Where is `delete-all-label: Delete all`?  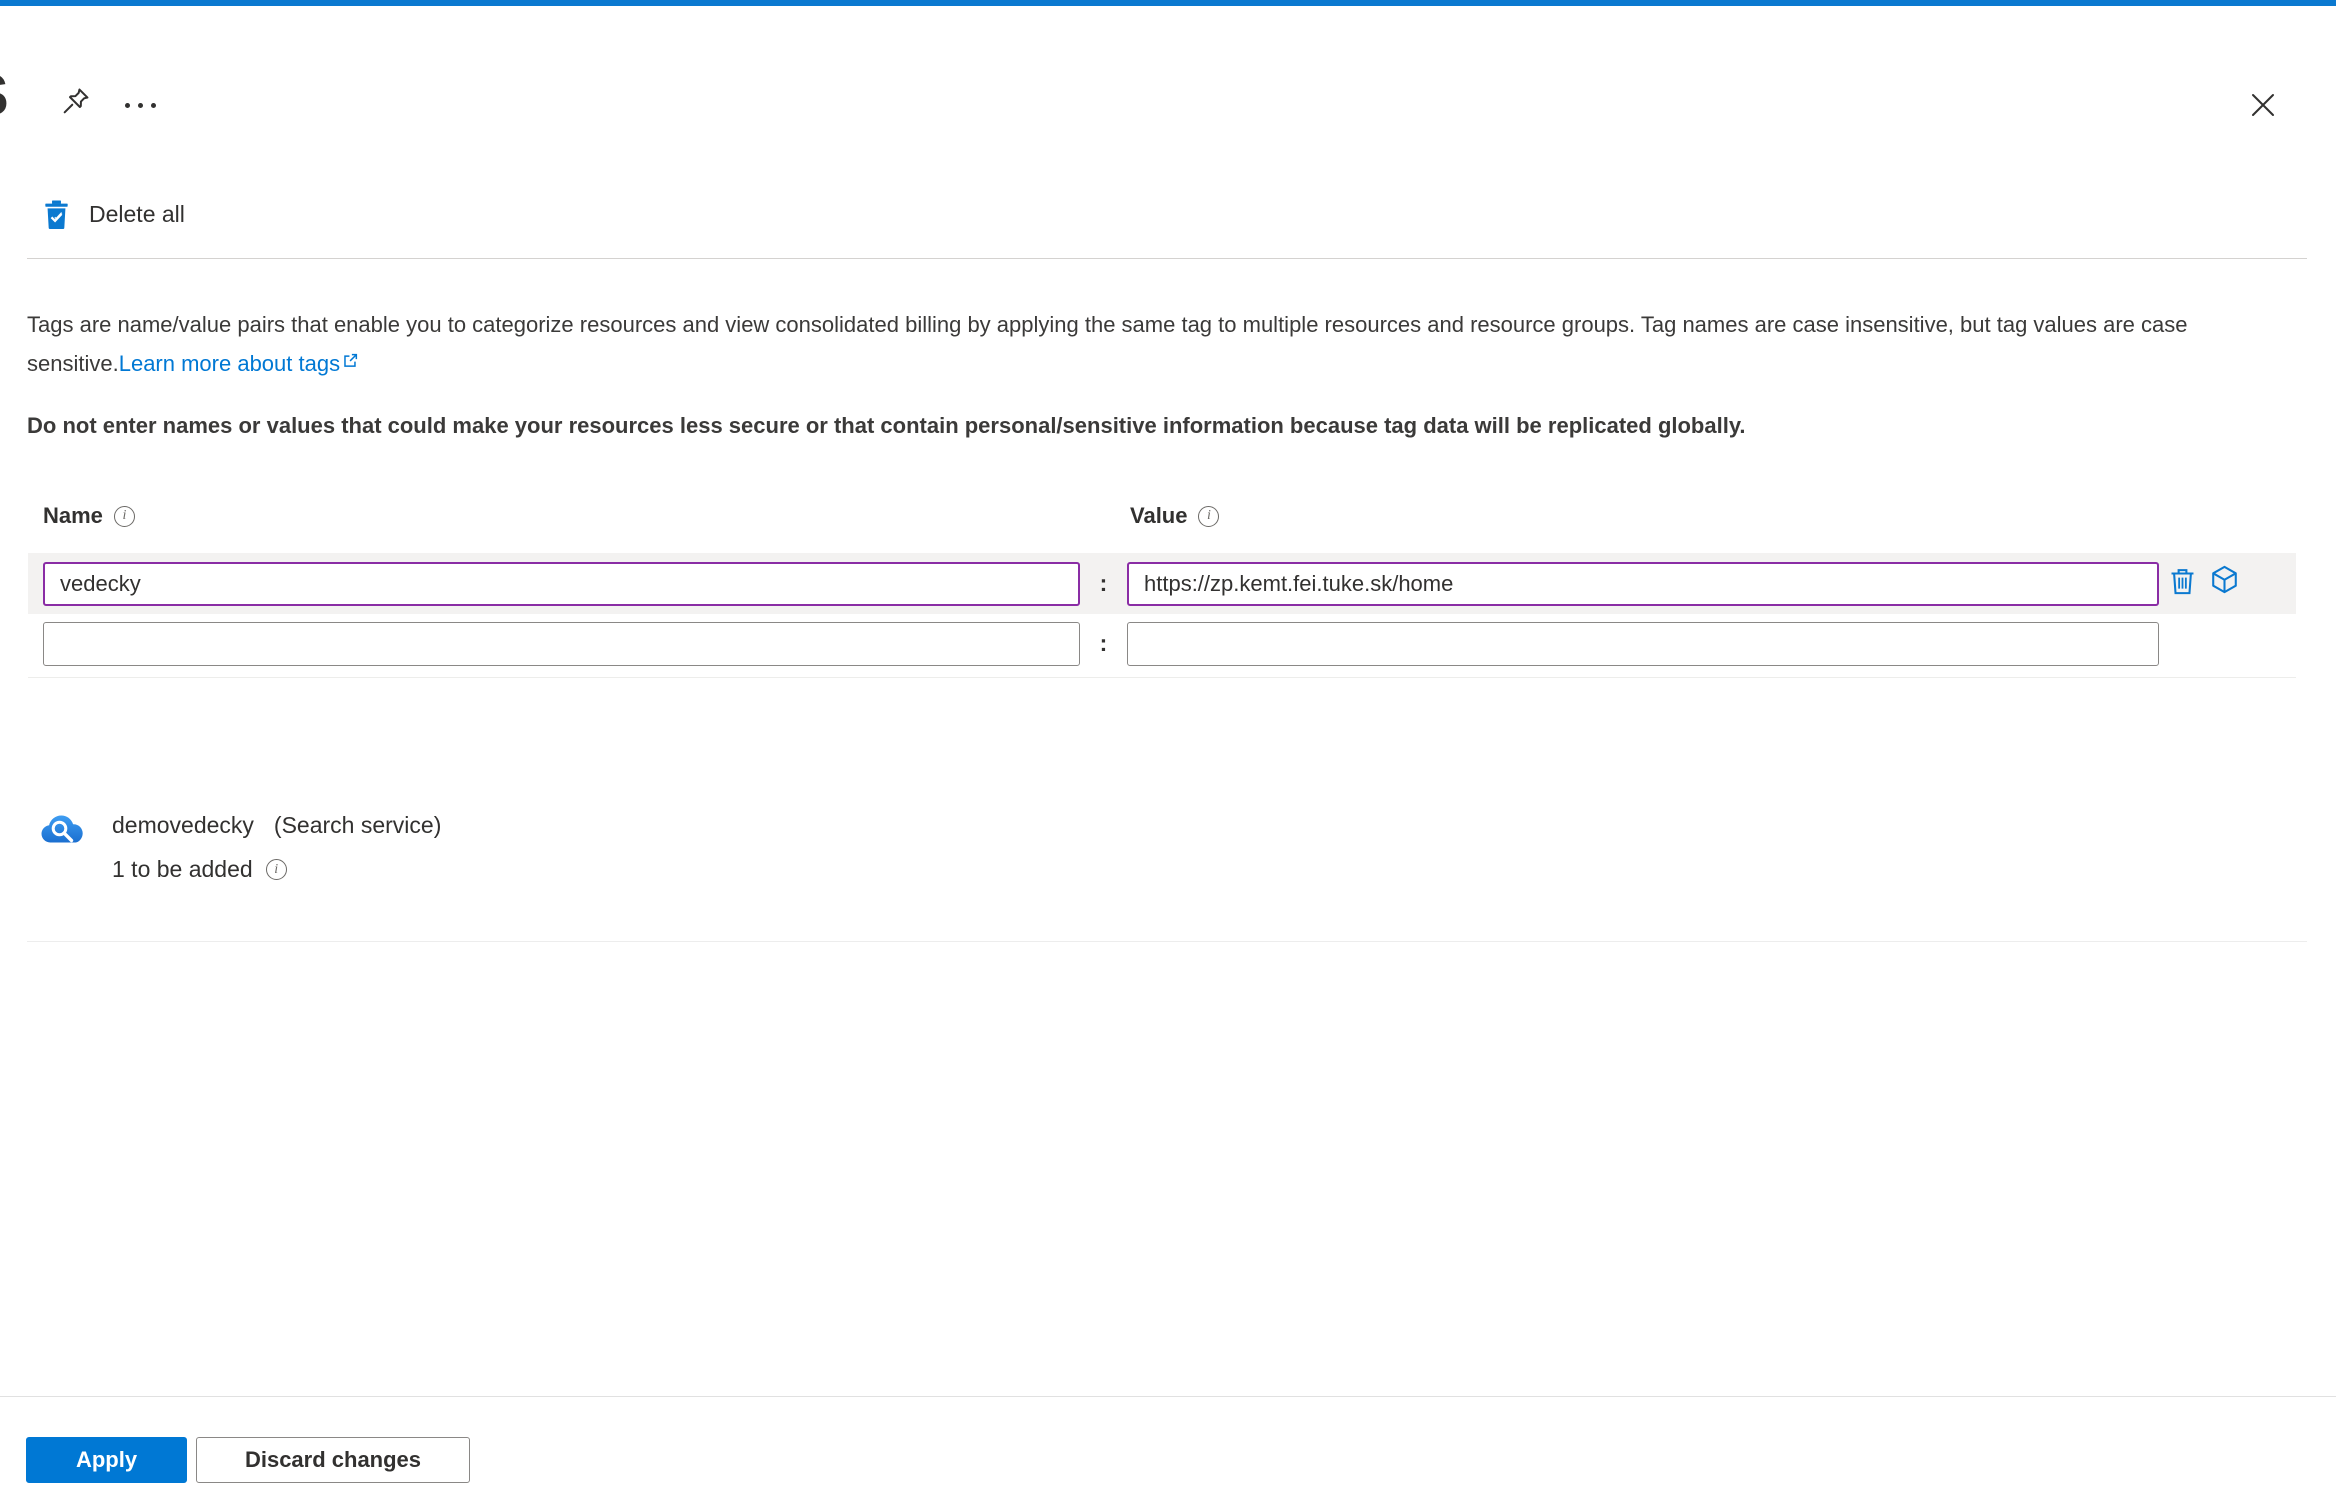
delete-all-label: Delete all is located at coordinates (137, 214).